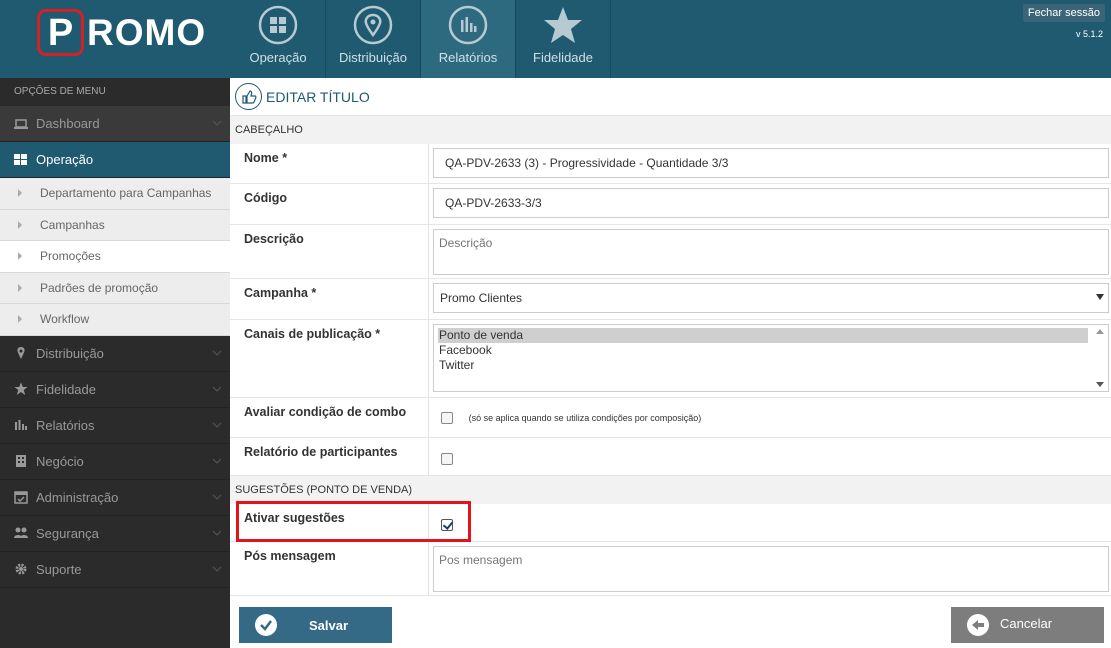  I want to click on sidebar-item-distribuicao: Distribuição, so click(115, 354).